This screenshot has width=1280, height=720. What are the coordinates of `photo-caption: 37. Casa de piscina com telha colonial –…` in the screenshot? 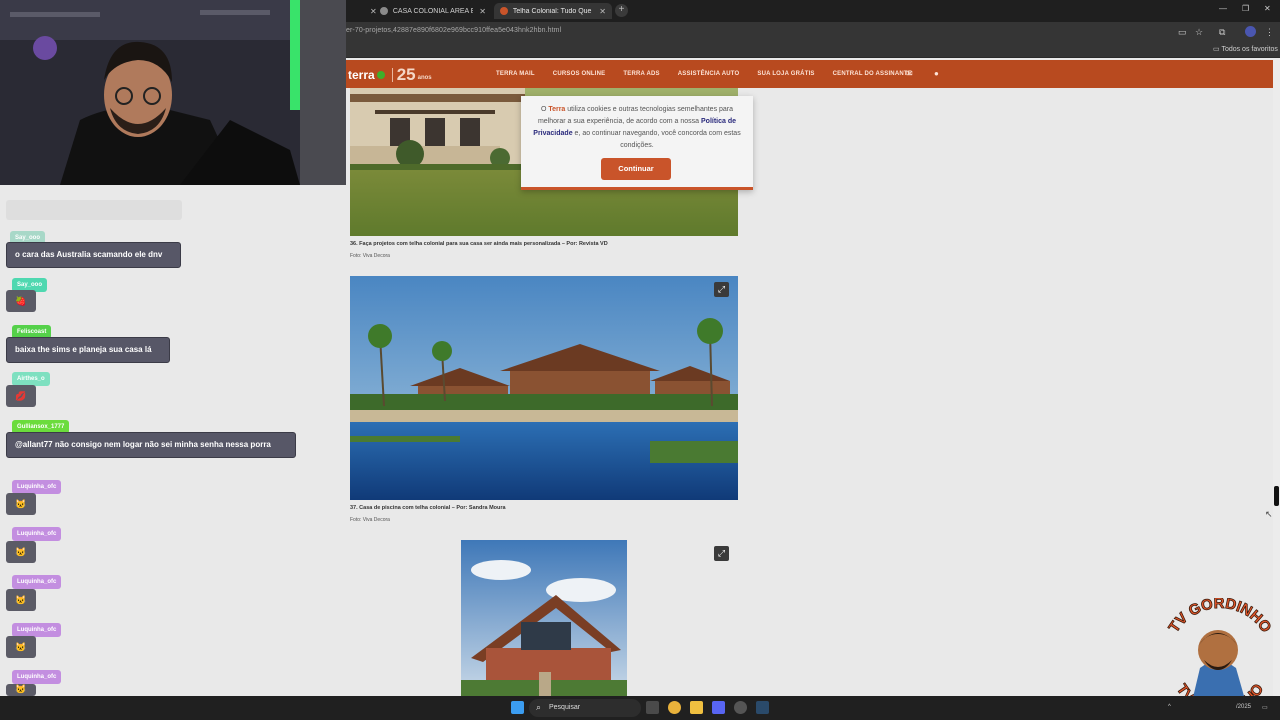 It's located at (428, 508).